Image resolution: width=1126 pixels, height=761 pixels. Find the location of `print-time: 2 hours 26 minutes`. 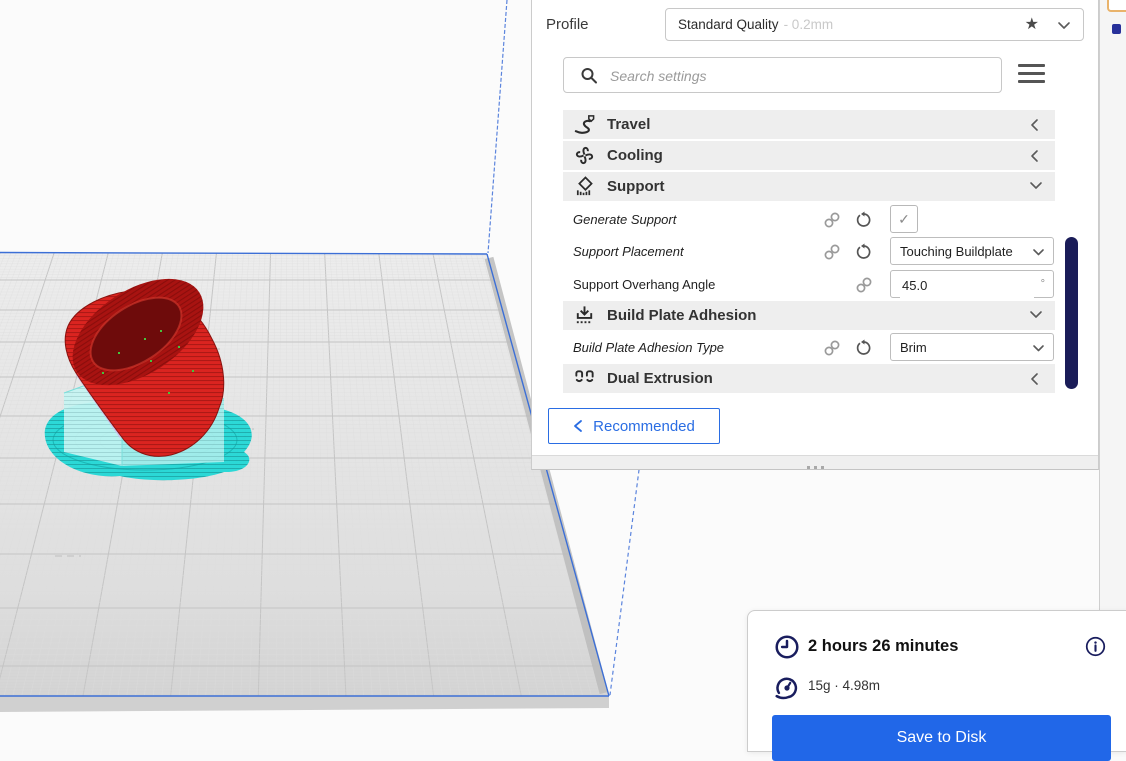

print-time: 2 hours 26 minutes is located at coordinates (883, 646).